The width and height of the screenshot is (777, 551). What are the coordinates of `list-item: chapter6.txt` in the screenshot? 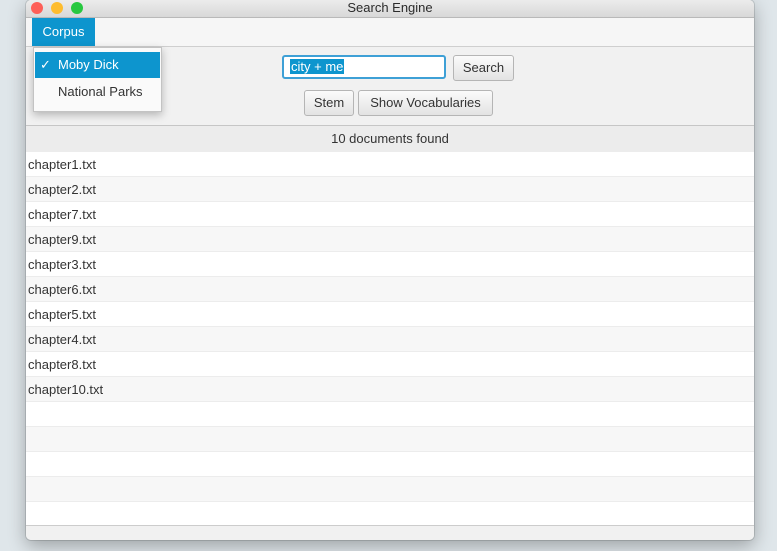 It's located at (390, 289).